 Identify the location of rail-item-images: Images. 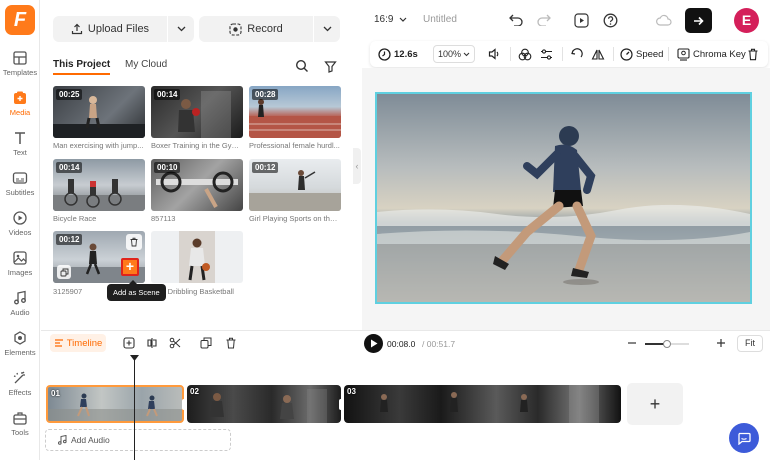
(20, 269).